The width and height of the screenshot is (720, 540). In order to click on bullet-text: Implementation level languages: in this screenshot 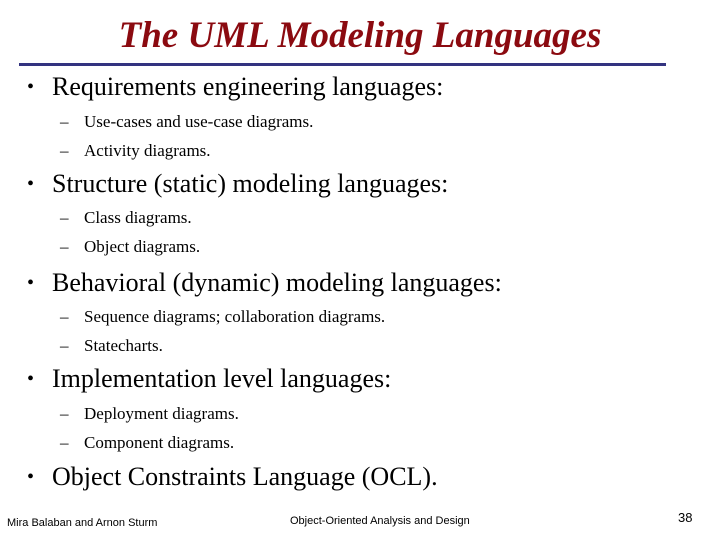, I will do `click(222, 378)`.